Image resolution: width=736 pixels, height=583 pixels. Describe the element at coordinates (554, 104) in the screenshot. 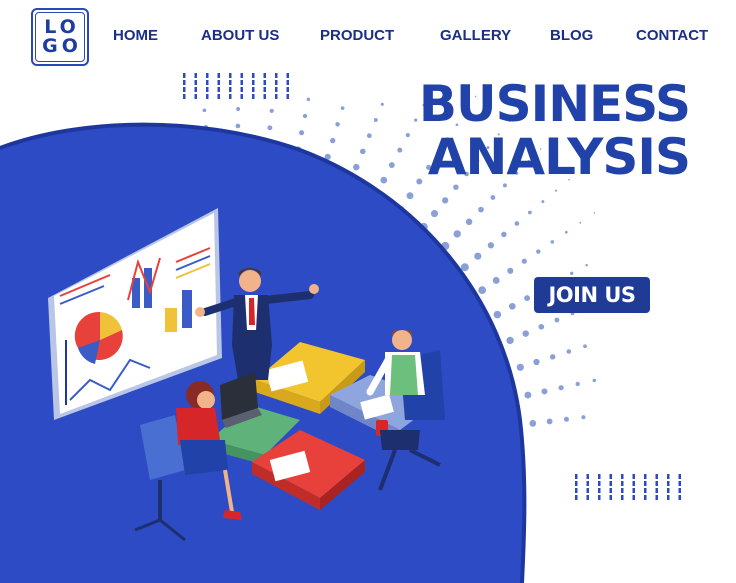

I see `hero-title-line1: BUSINESS` at that location.